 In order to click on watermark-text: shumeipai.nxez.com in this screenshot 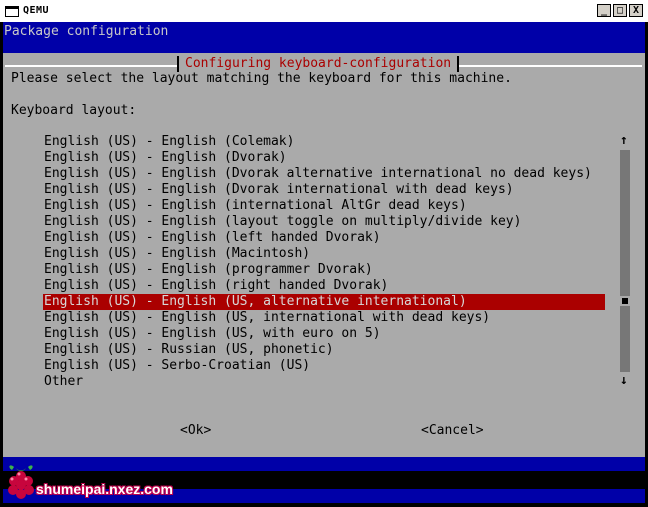, I will do `click(104, 489)`.